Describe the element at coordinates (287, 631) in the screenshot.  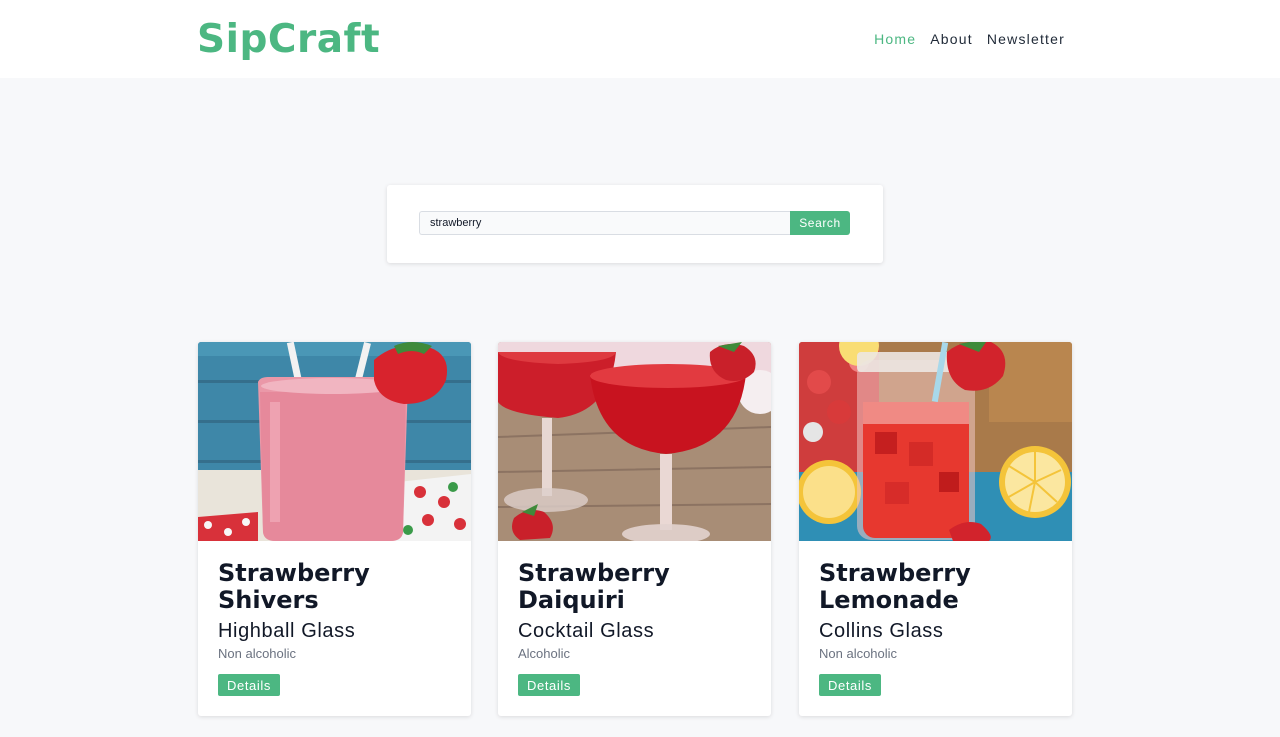
I see `drink-glass: Highball Glass` at that location.